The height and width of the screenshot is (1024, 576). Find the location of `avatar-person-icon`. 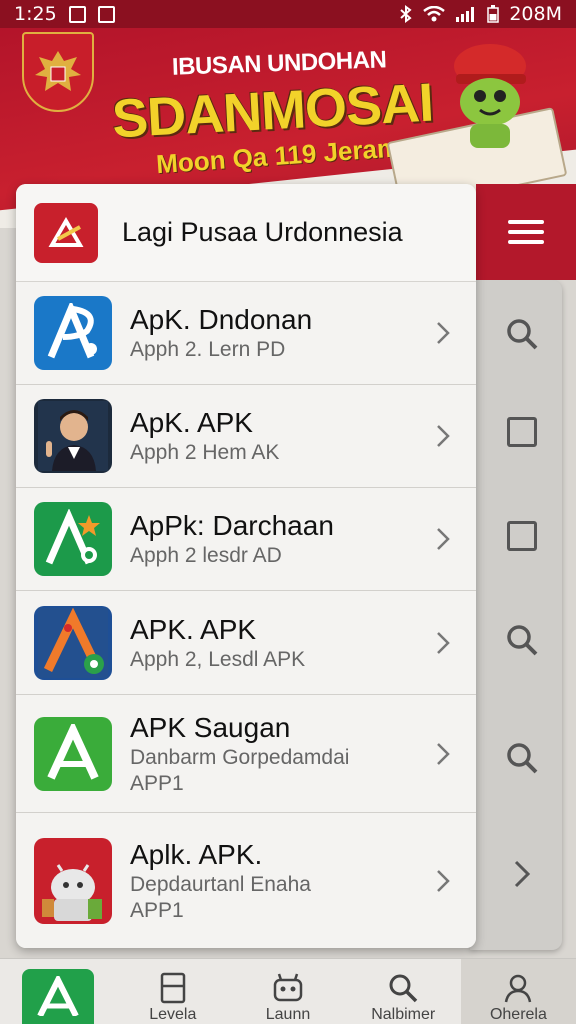

avatar-person-icon is located at coordinates (73, 436).